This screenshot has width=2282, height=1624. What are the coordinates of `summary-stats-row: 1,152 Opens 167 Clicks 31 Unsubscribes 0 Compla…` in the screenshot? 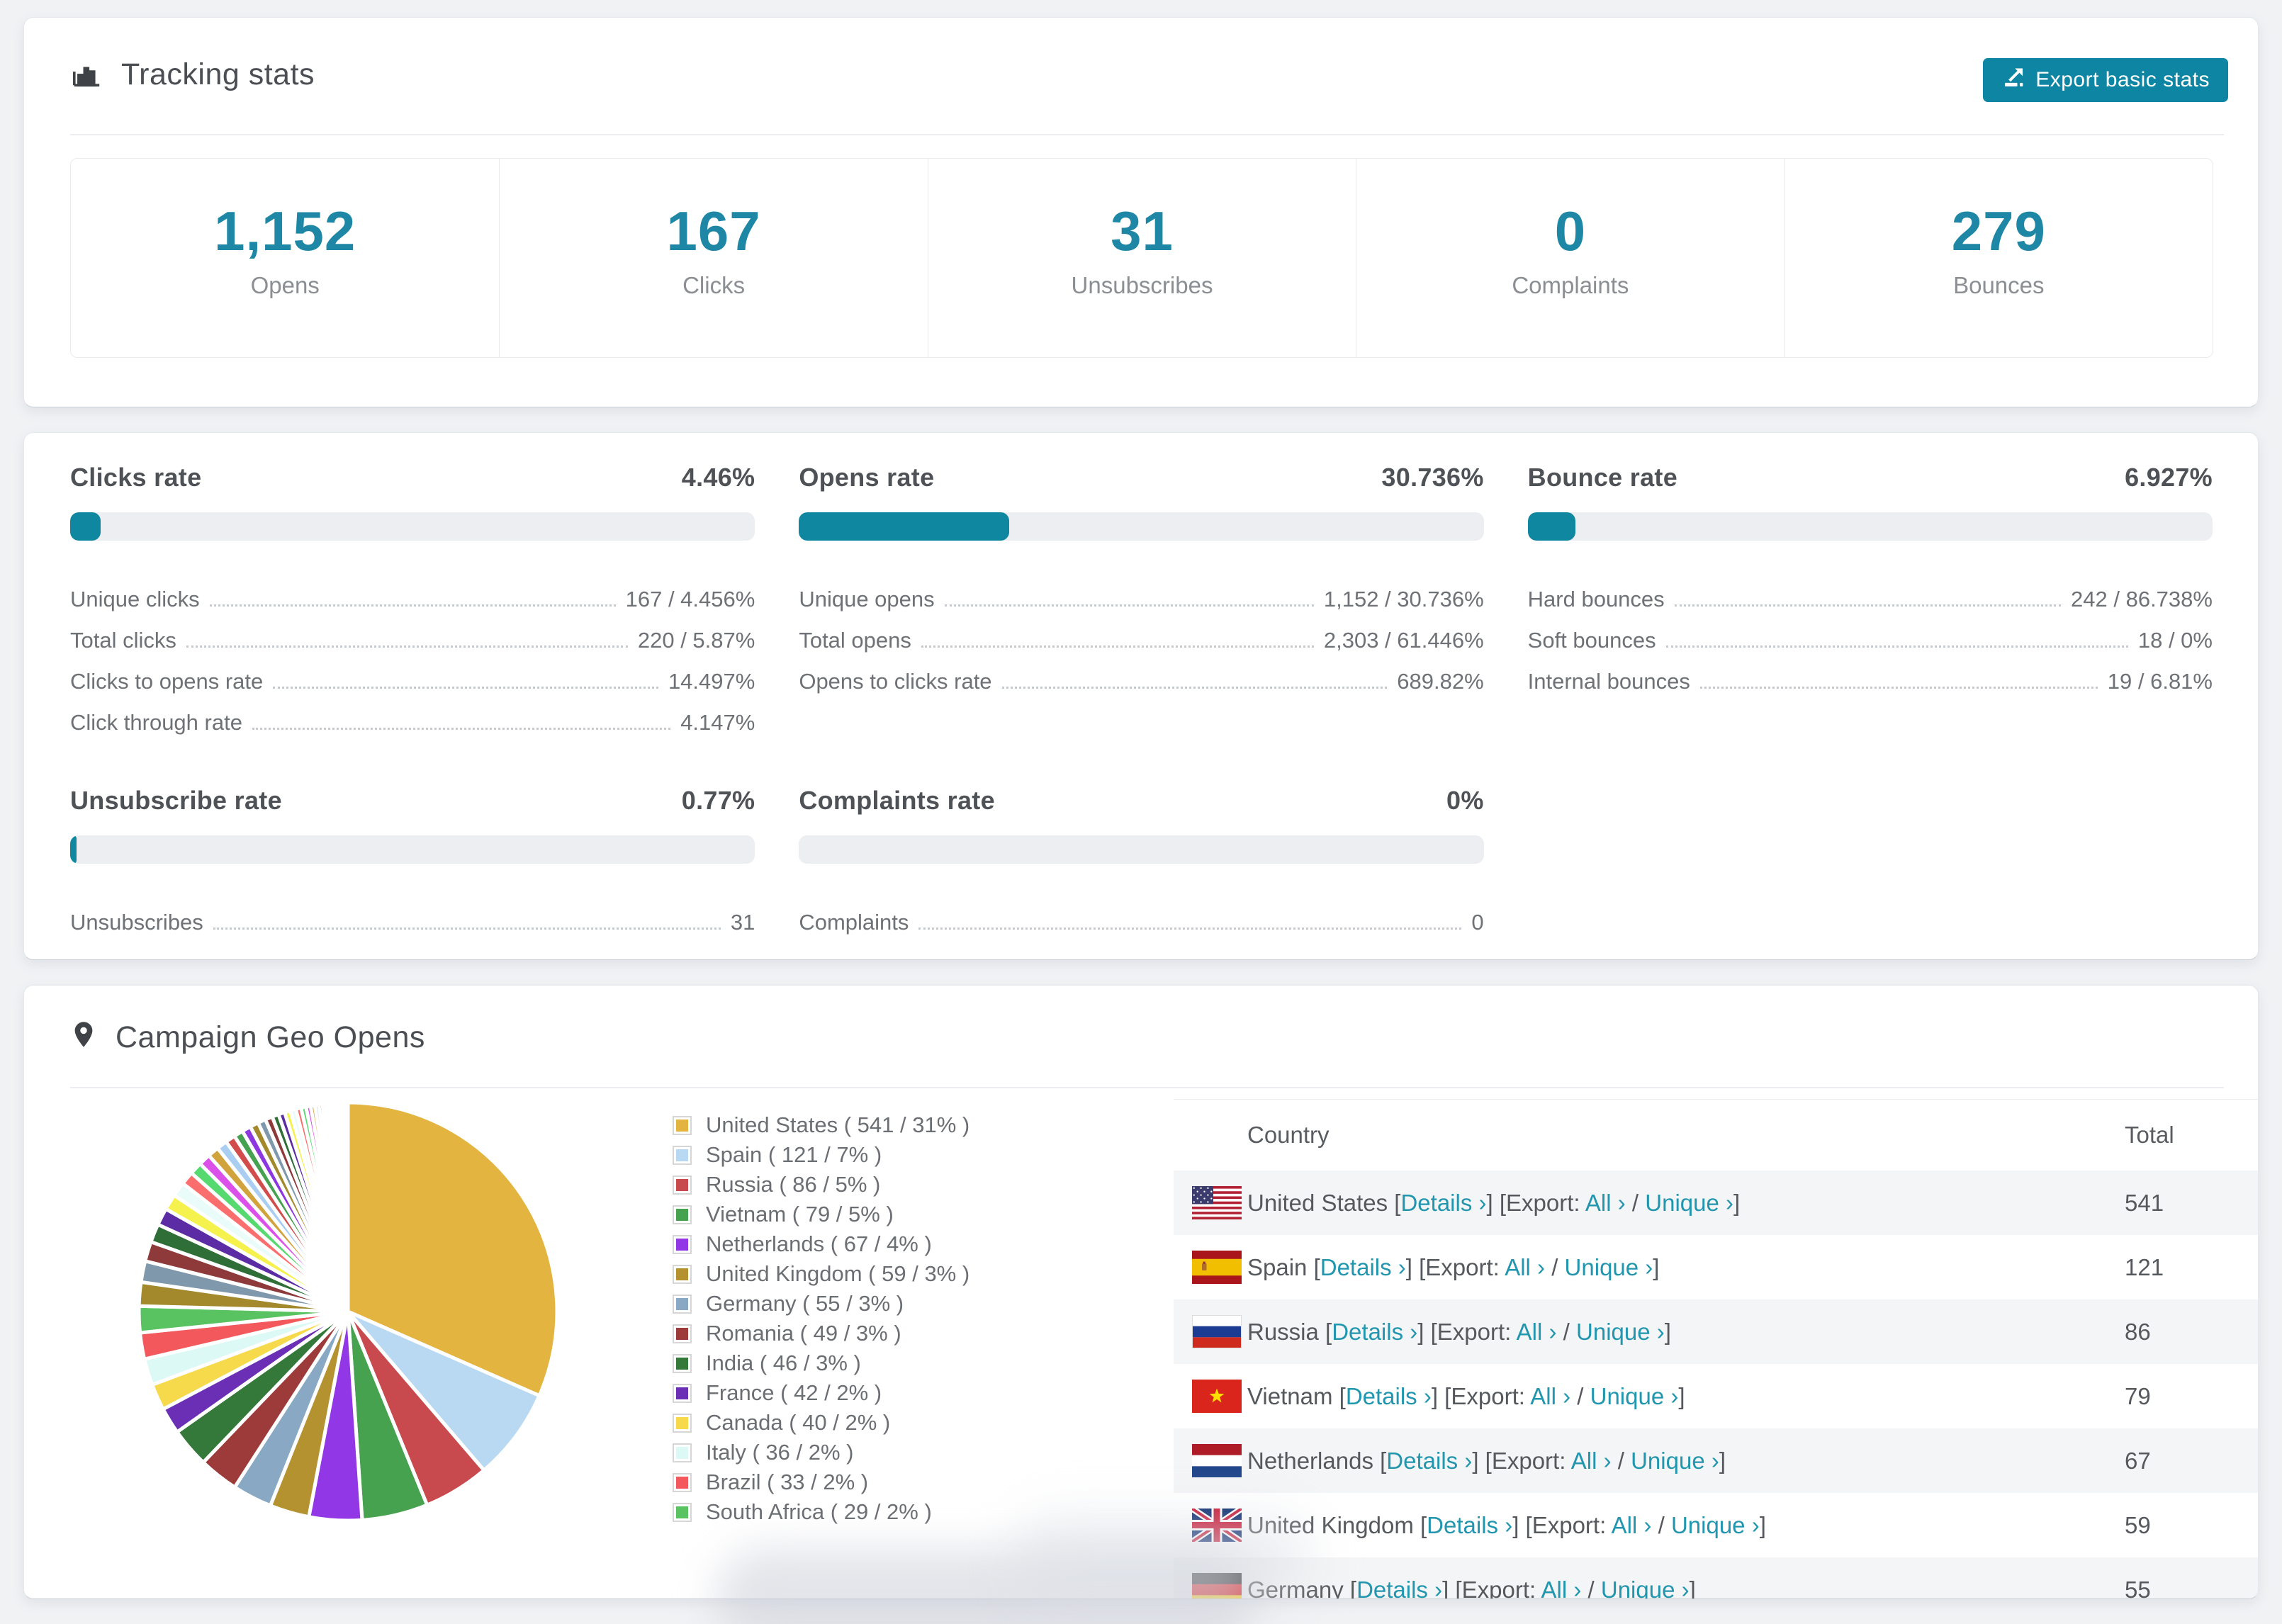 It's located at (1142, 258).